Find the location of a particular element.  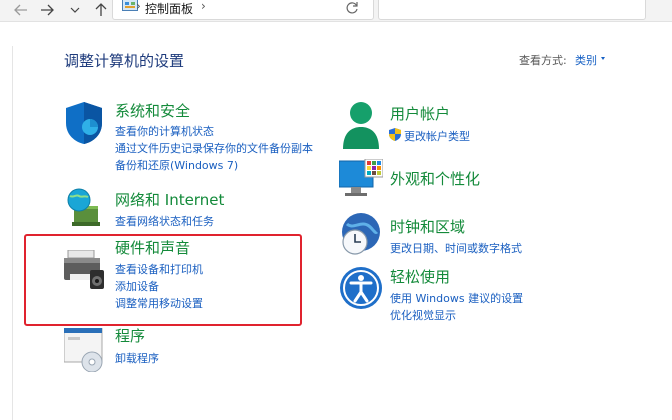

link-uninstall-program: 卸载程序 is located at coordinates (137, 358).